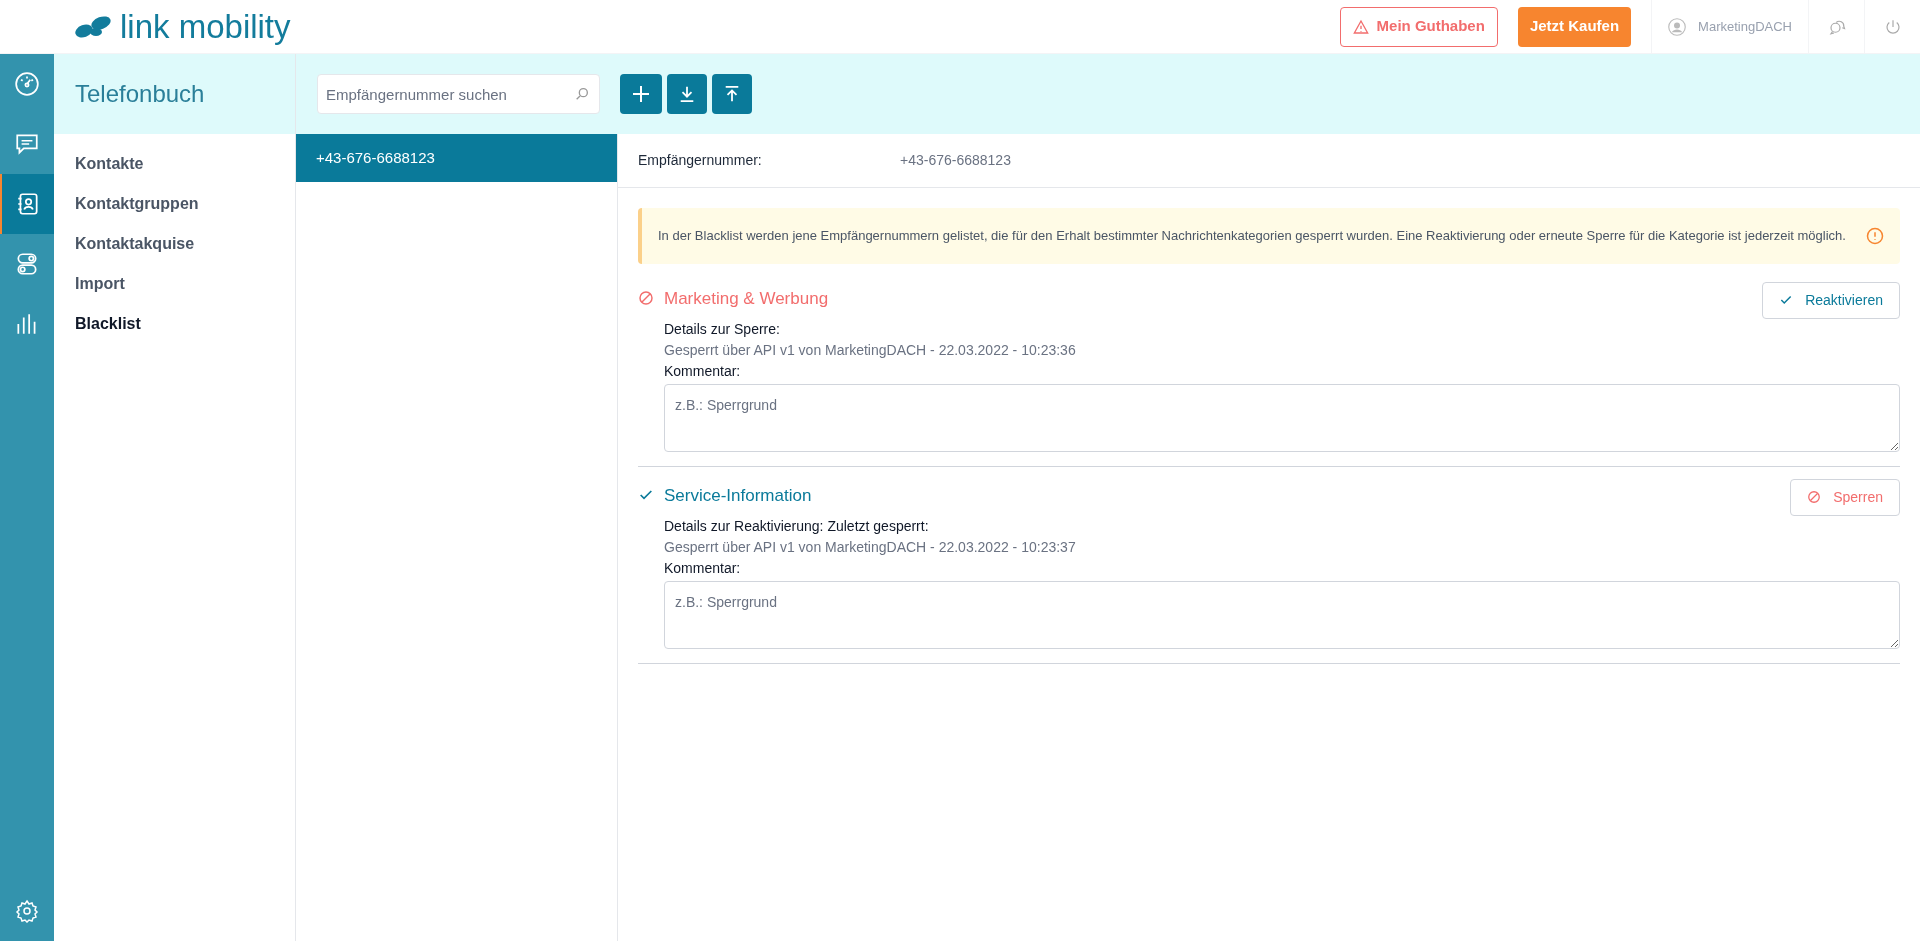 This screenshot has height=941, width=1920. What do you see at coordinates (797, 526) in the screenshot?
I see `details-label: Details zur Reaktivierung: Zuletzt gesperrt:` at bounding box center [797, 526].